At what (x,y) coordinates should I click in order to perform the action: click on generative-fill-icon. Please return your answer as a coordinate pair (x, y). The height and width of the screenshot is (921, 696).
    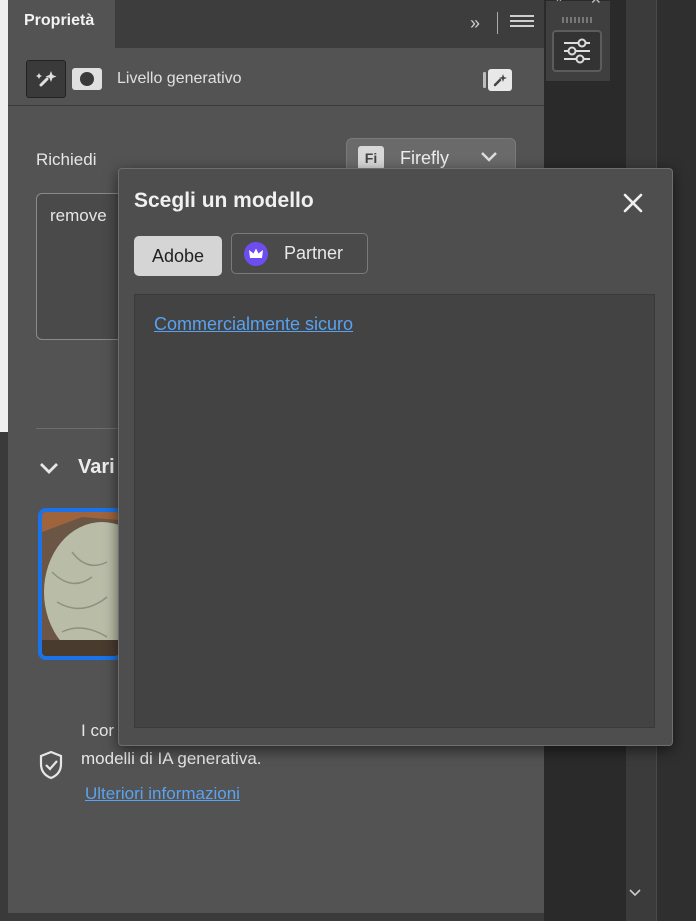
    Looking at the image, I should click on (46, 79).